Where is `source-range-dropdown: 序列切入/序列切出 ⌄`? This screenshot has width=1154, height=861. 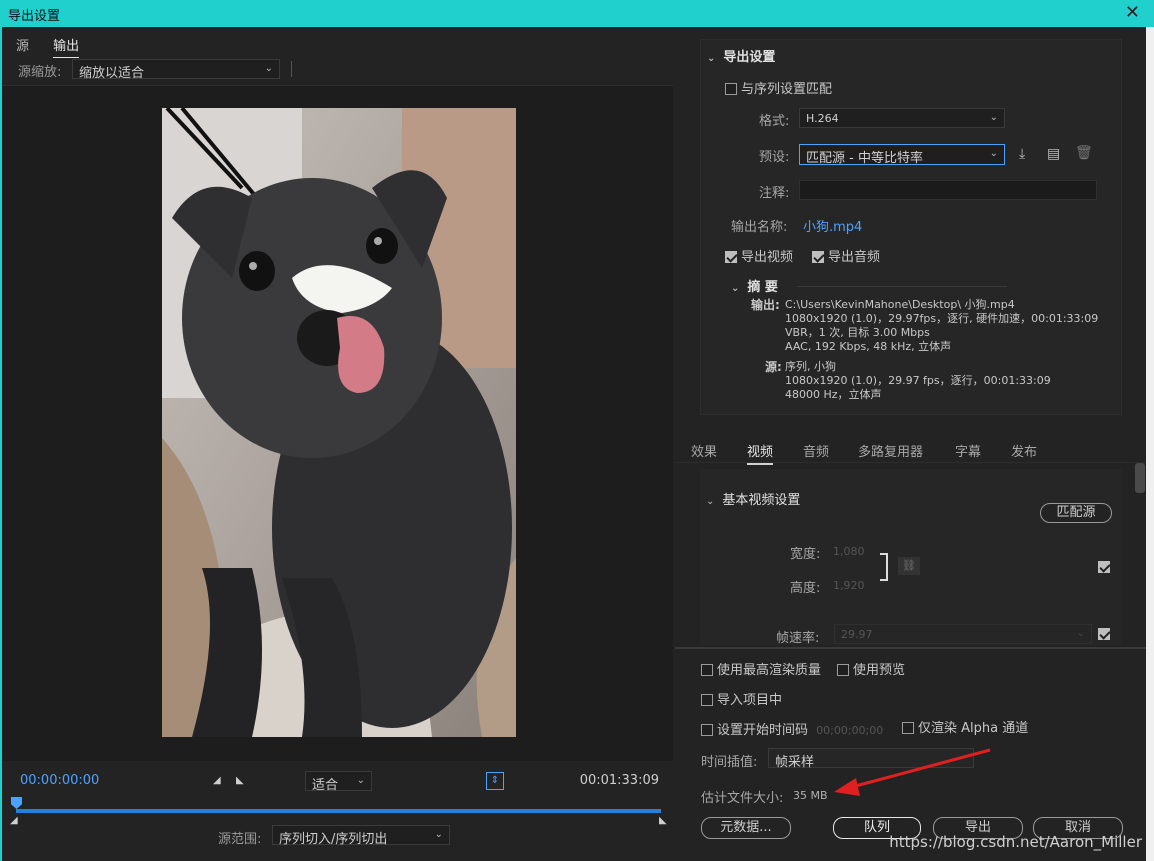 source-range-dropdown: 序列切入/序列切出 ⌄ is located at coordinates (361, 836).